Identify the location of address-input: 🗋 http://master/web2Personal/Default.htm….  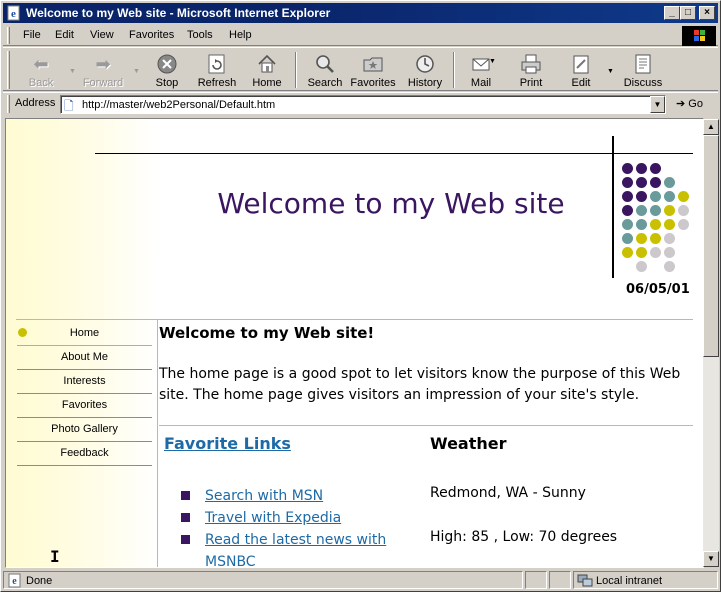
(363, 104).